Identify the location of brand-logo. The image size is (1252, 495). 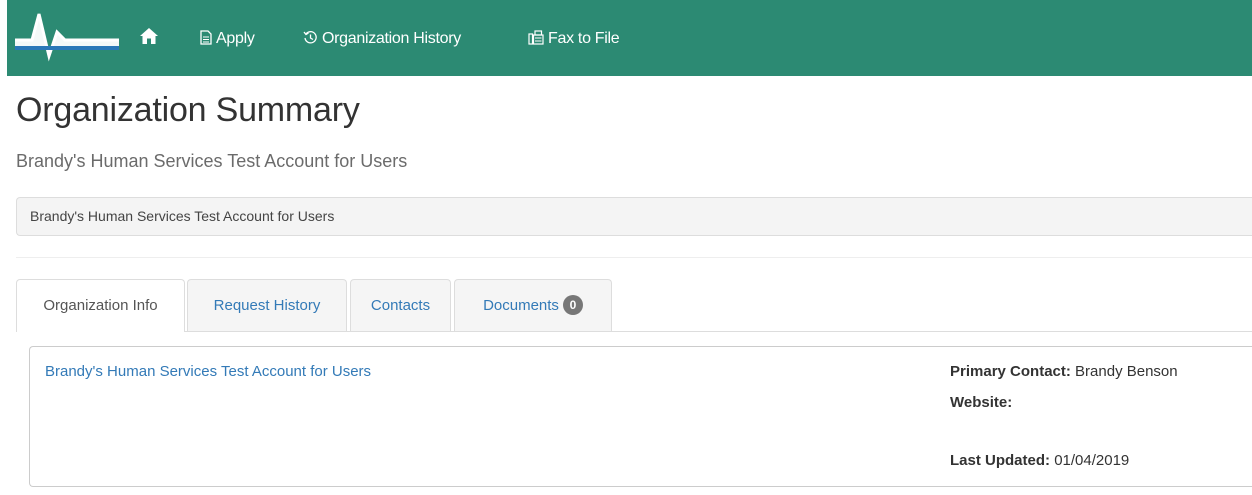
(67, 38).